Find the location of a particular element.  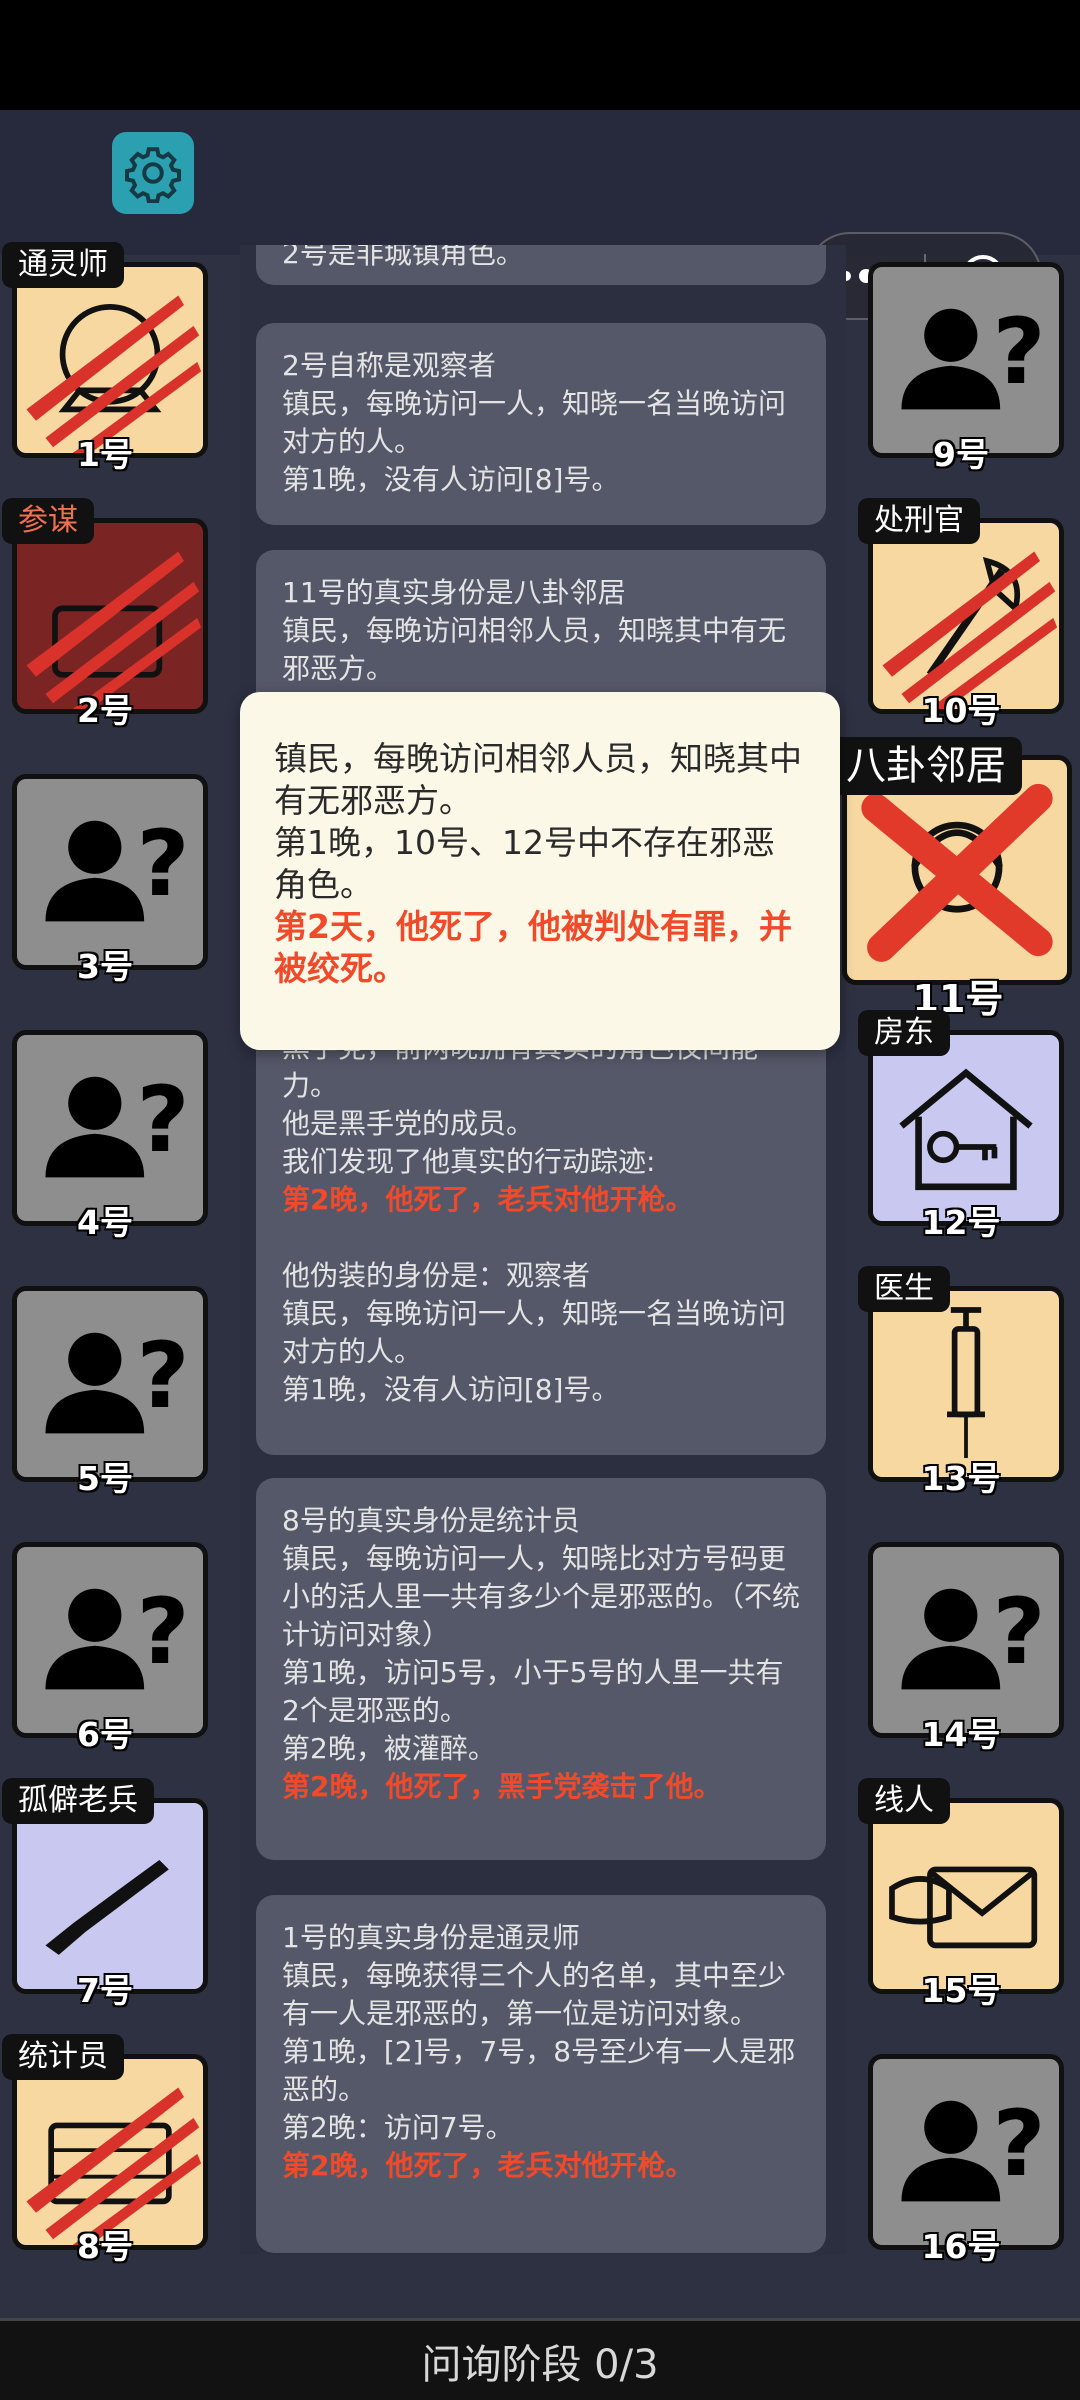

house-key-icon is located at coordinates (966, 1129).